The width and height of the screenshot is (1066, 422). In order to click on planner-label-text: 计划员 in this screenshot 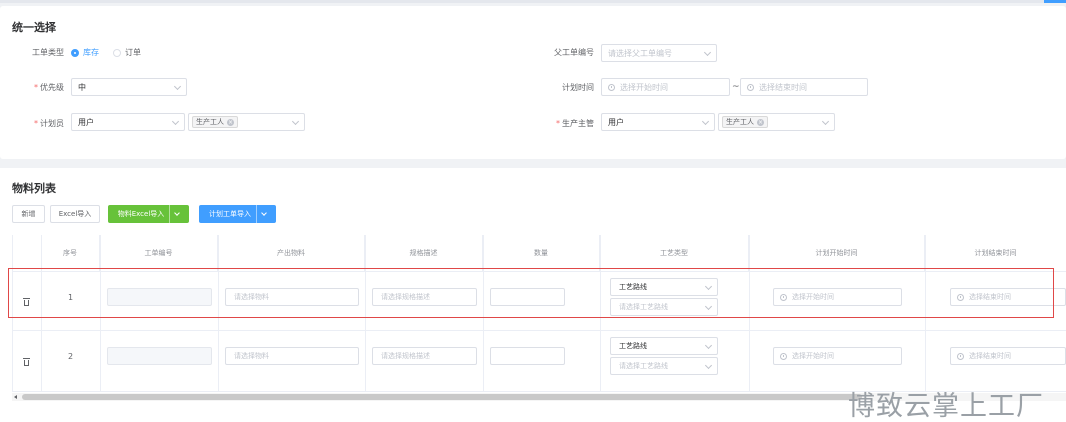, I will do `click(52, 123)`.